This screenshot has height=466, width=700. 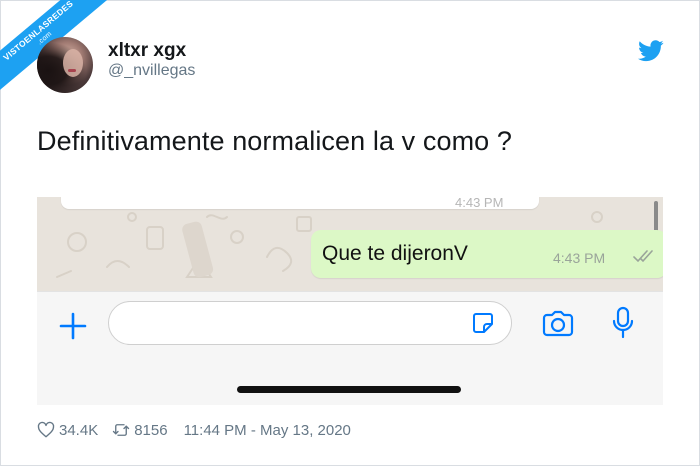 I want to click on camera-icon, so click(x=558, y=324).